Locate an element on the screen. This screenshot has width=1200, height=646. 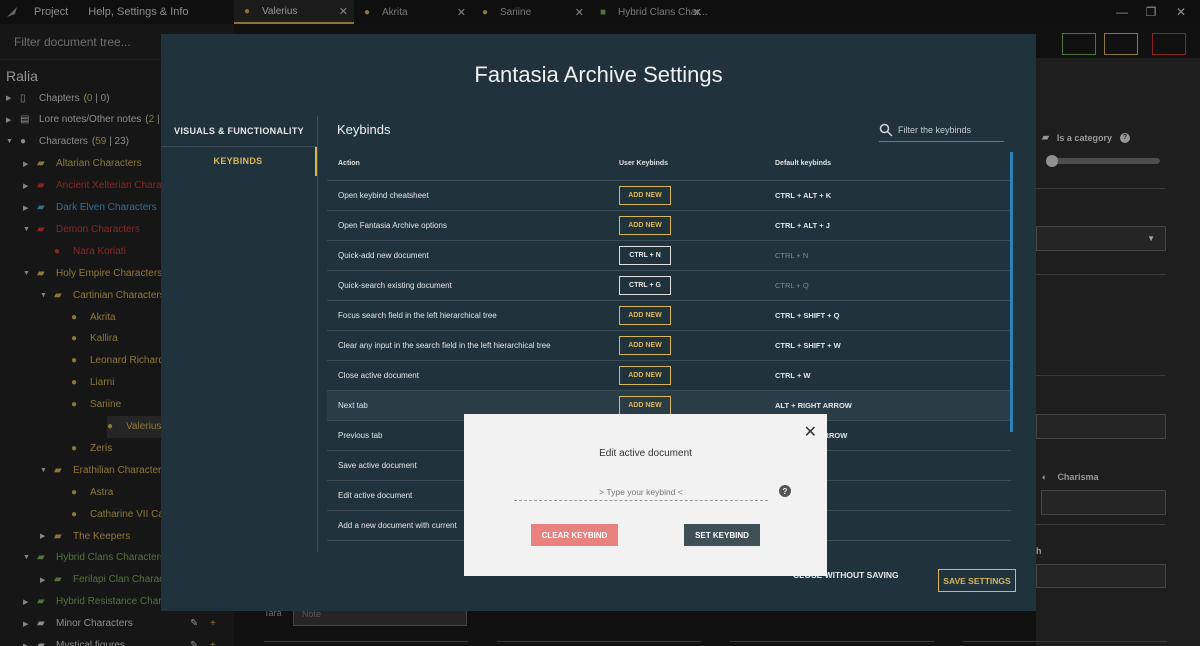
default-keybind: CTRL + W is located at coordinates (793, 375).